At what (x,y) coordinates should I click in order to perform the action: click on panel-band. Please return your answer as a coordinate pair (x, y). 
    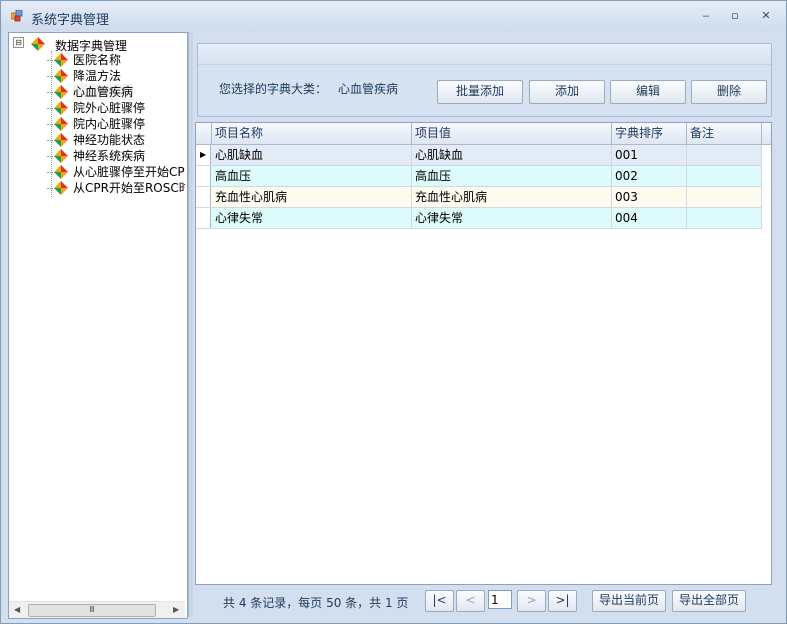
    Looking at the image, I should click on (484, 54).